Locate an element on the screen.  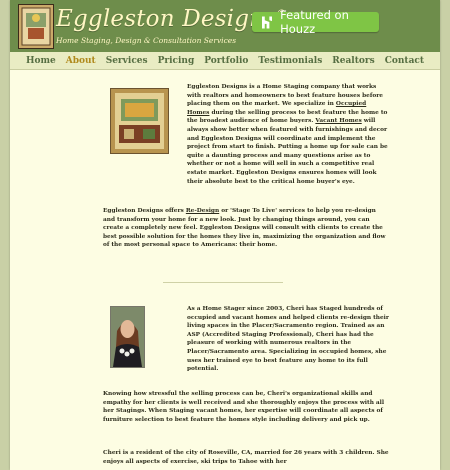
nav-contact: Contact is located at coordinates (404, 61).